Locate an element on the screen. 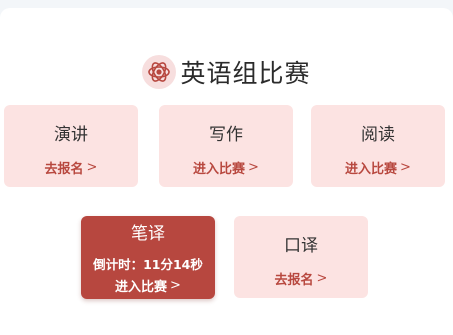 This screenshot has width=453, height=335. card-title: 写作 is located at coordinates (226, 135).